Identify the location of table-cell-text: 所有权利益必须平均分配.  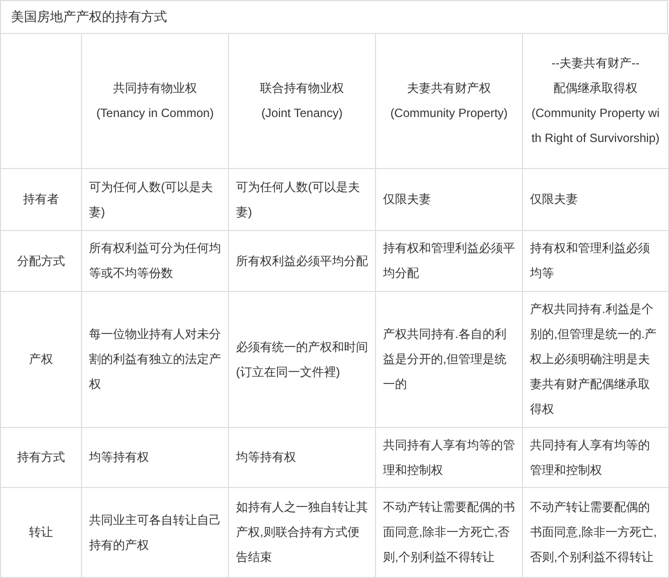
(302, 261).